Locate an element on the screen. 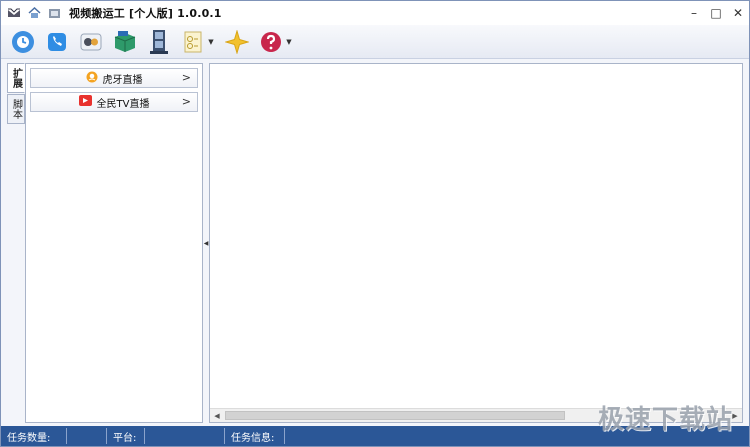 This screenshot has width=750, height=447. tab-extension: 扩展 is located at coordinates (16, 78).